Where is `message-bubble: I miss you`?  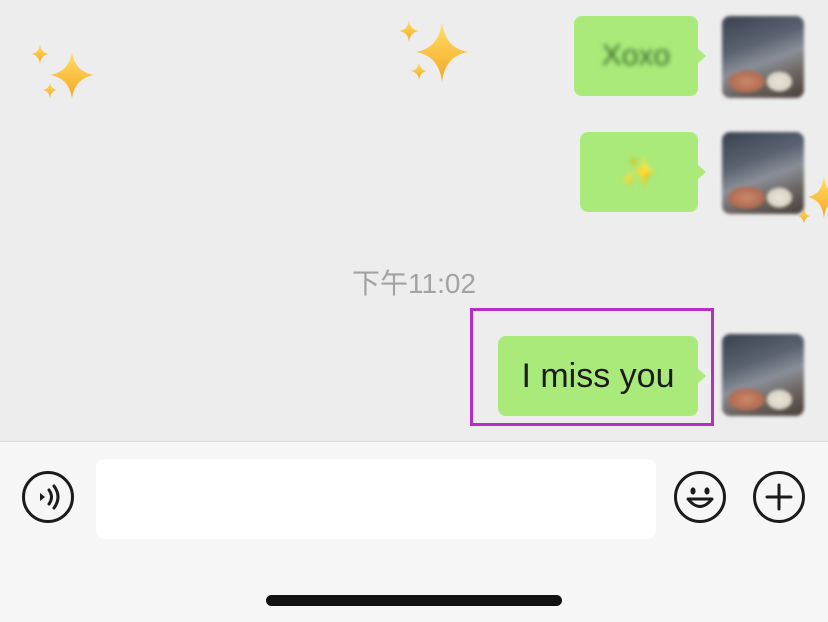
message-bubble: I miss you is located at coordinates (602, 376).